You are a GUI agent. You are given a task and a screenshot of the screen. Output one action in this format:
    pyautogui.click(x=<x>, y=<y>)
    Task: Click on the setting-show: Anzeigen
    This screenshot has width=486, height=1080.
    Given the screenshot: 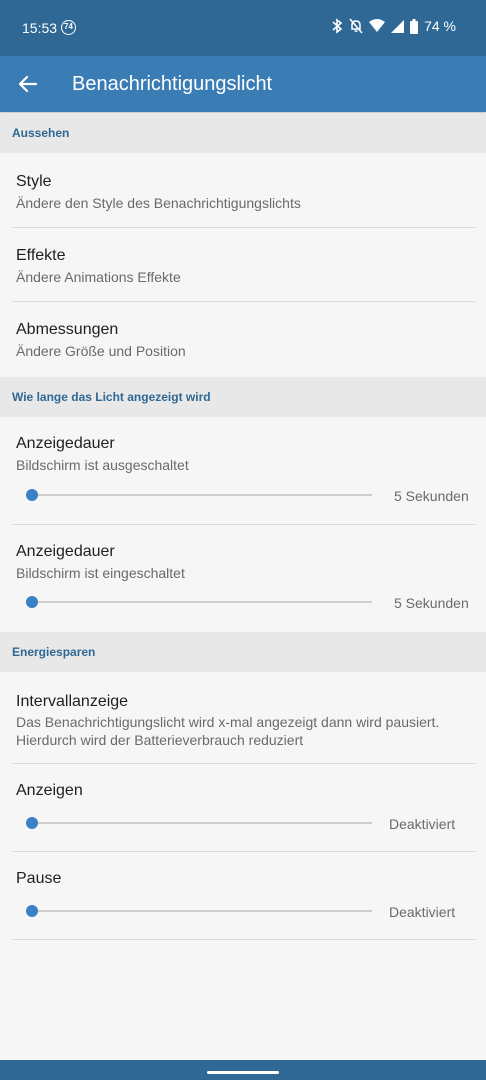 What is the action you would take?
    pyautogui.click(x=243, y=807)
    